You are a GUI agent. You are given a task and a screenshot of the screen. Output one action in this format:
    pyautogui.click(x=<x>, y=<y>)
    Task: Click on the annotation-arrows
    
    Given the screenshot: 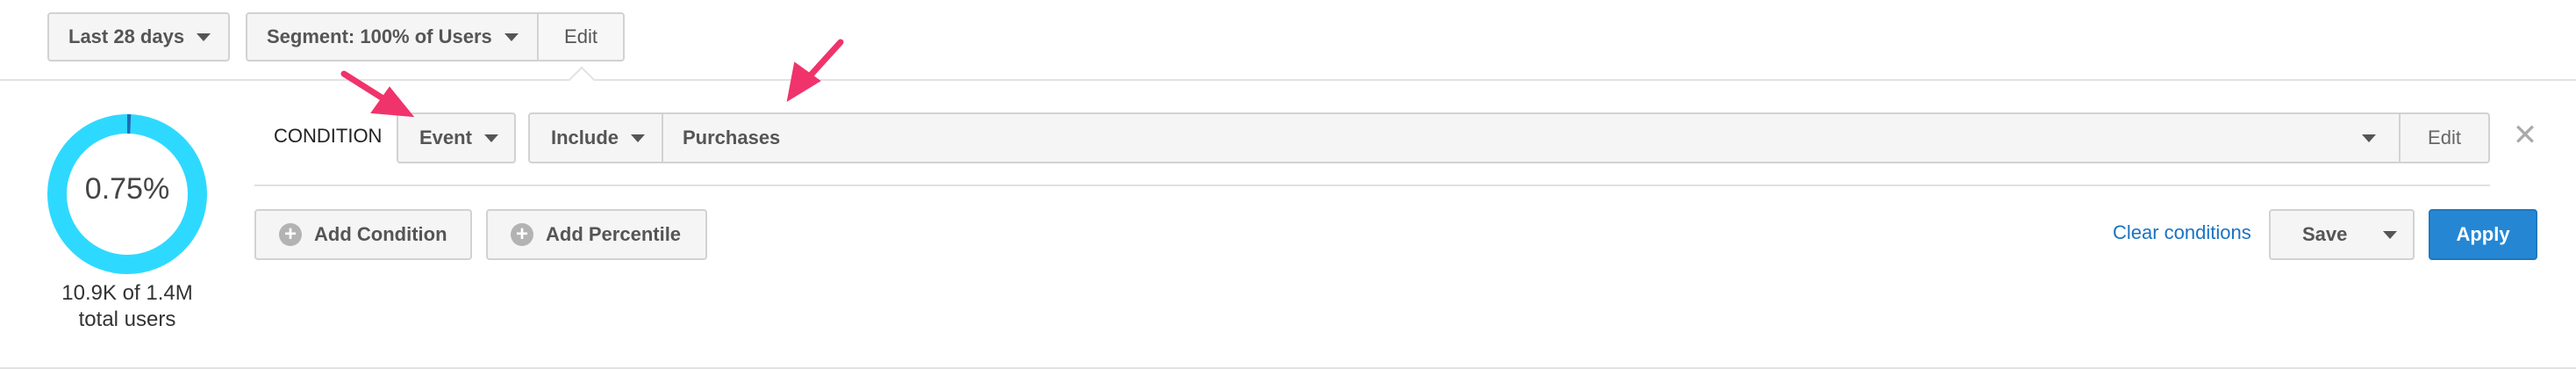 What is the action you would take?
    pyautogui.click(x=592, y=78)
    